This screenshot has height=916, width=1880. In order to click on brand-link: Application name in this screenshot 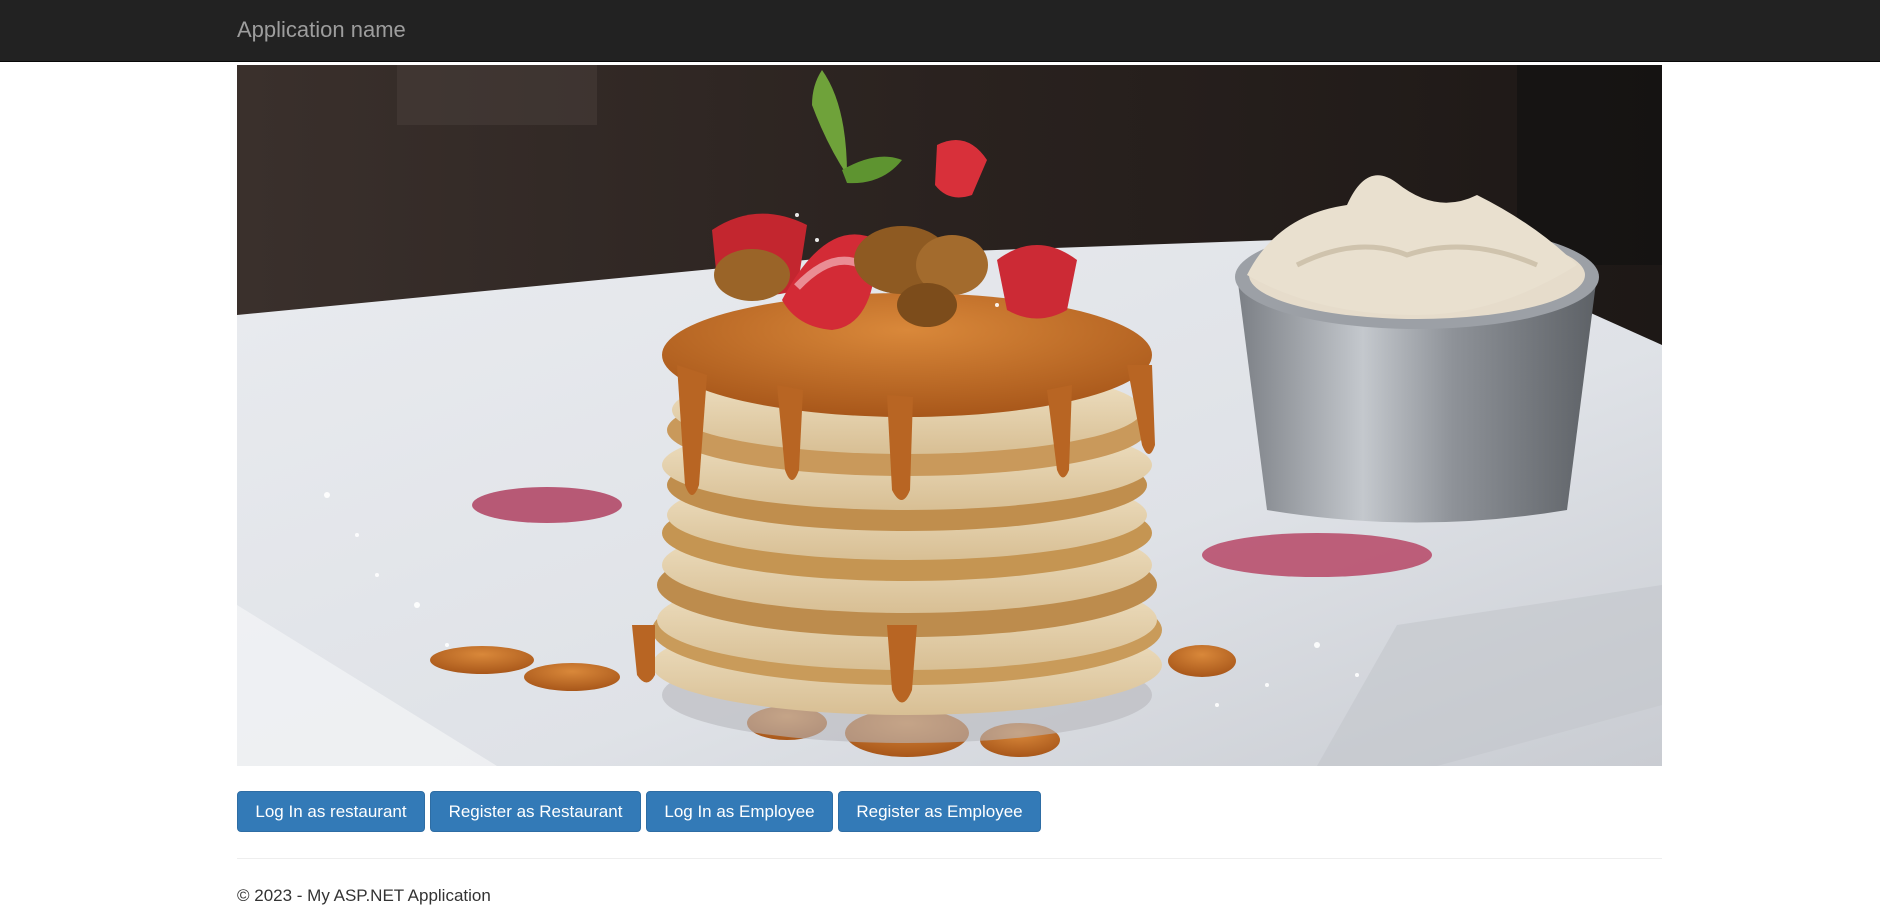, I will do `click(321, 30)`.